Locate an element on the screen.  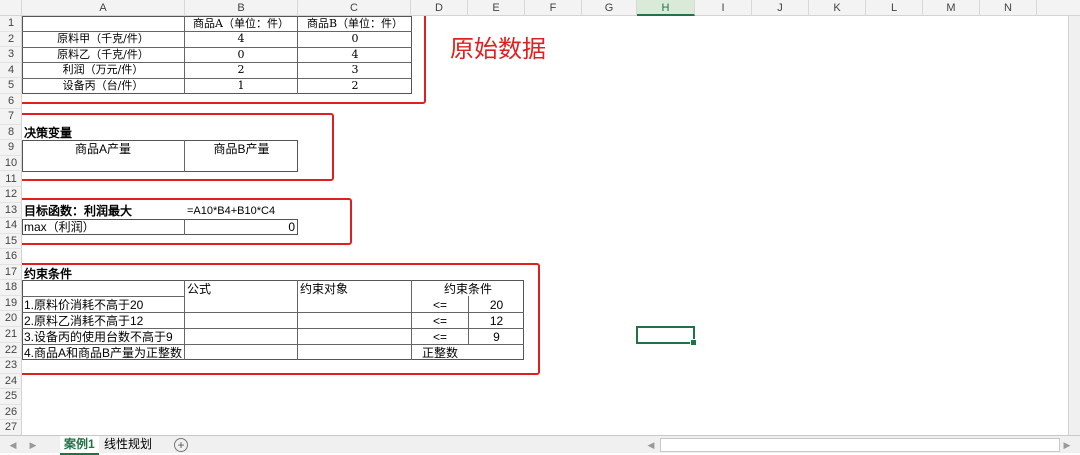
column-header-h: H is located at coordinates (666, 8).